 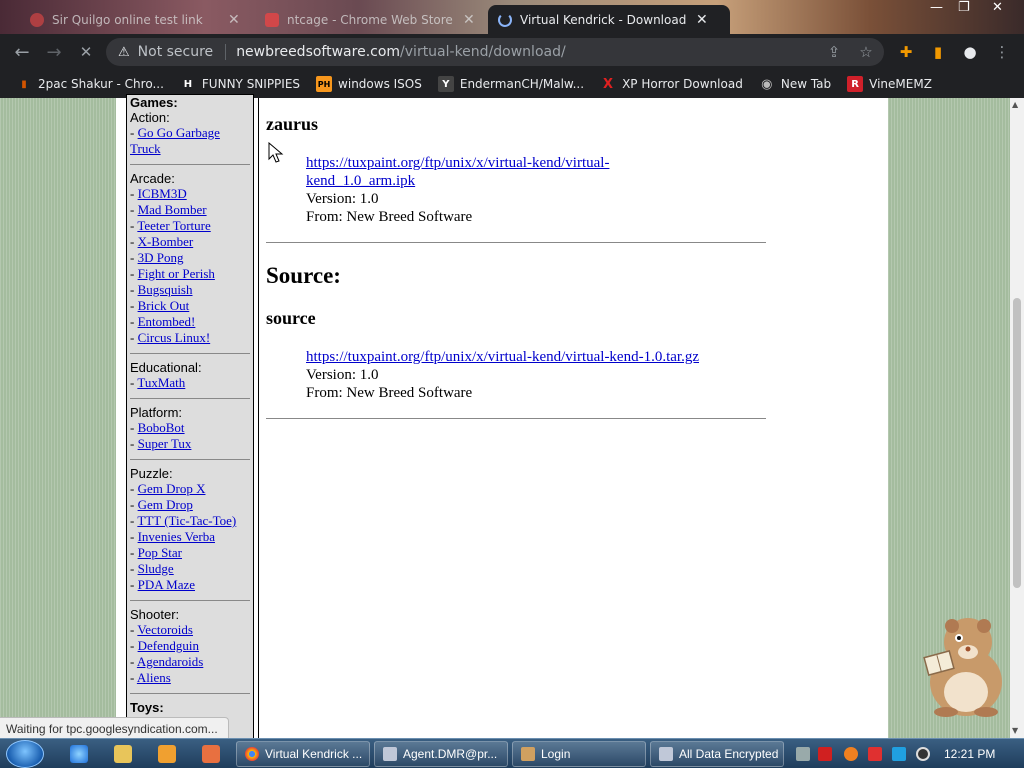 What do you see at coordinates (272, 19) in the screenshot?
I see `tab-favicon-icon` at bounding box center [272, 19].